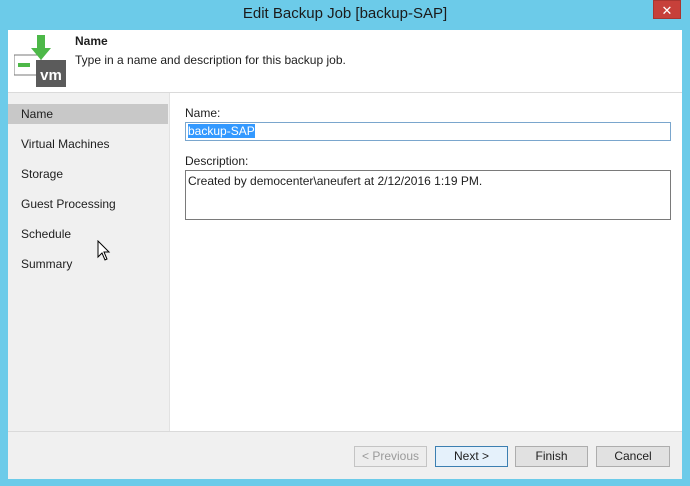  Describe the element at coordinates (221, 131) in the screenshot. I see `name-field-selected-text: backup-SAP` at that location.